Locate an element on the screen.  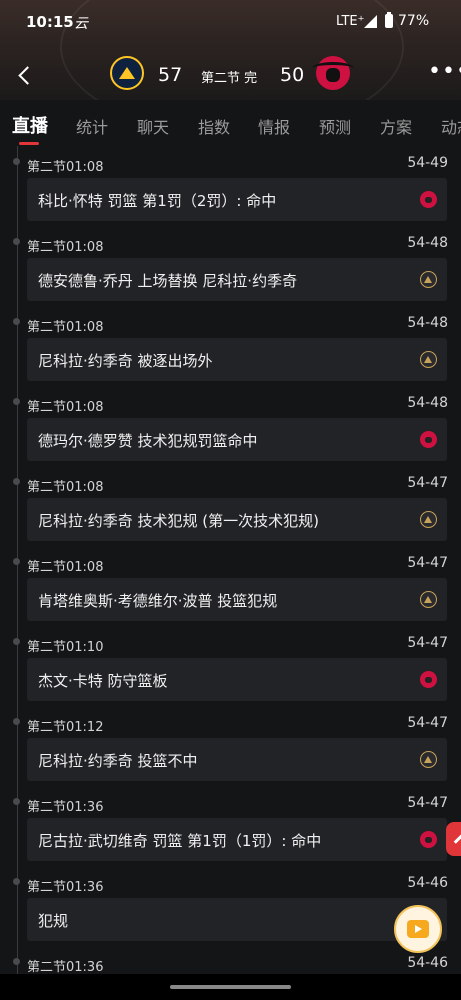
event-item: 第二节01:08 54-47 尼科拉·约季奇 技术犯规 (第一次技术犯规) is located at coordinates (230, 506).